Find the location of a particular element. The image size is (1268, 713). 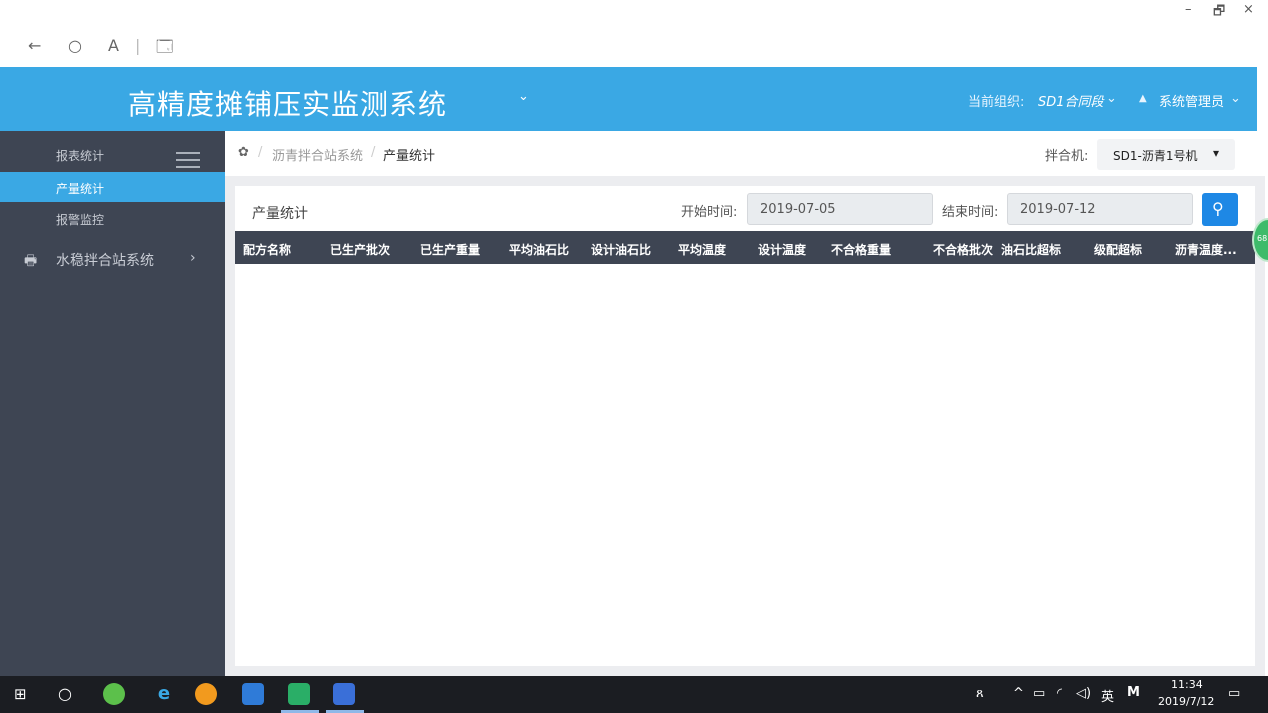

user-menu: 系统管理员 is located at coordinates (1191, 100).